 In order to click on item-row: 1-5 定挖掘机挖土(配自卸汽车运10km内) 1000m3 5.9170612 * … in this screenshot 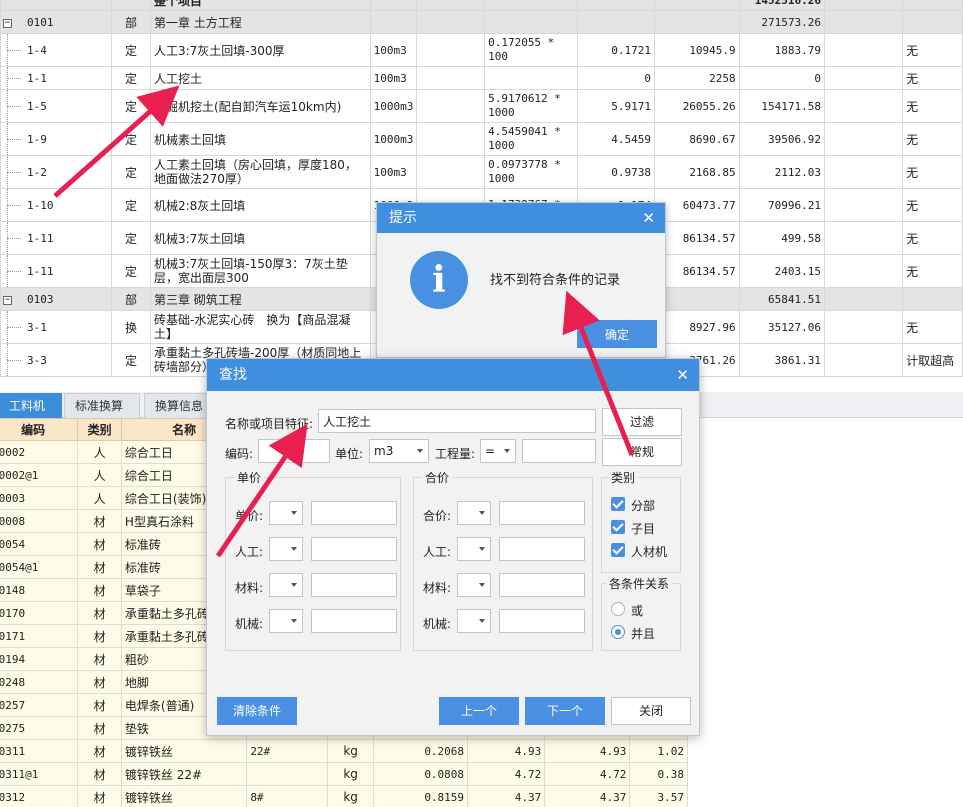, I will do `click(481, 106)`.